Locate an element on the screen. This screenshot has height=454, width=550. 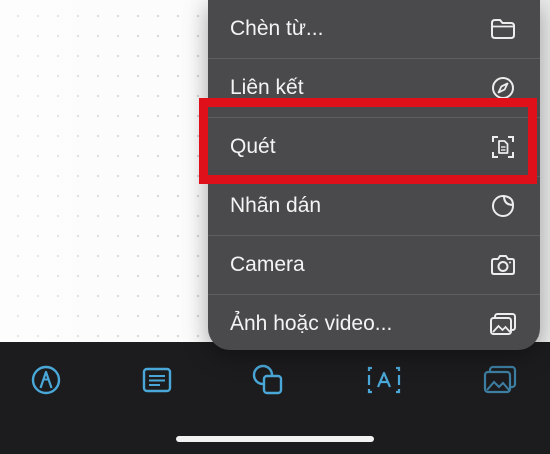
markup-icon is located at coordinates (46, 380).